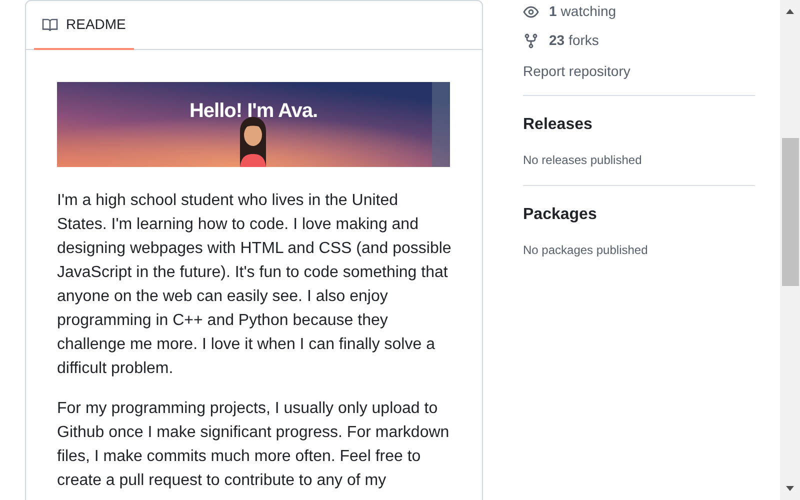 The image size is (800, 500). What do you see at coordinates (790, 488) in the screenshot?
I see `scroll-down-icon` at bounding box center [790, 488].